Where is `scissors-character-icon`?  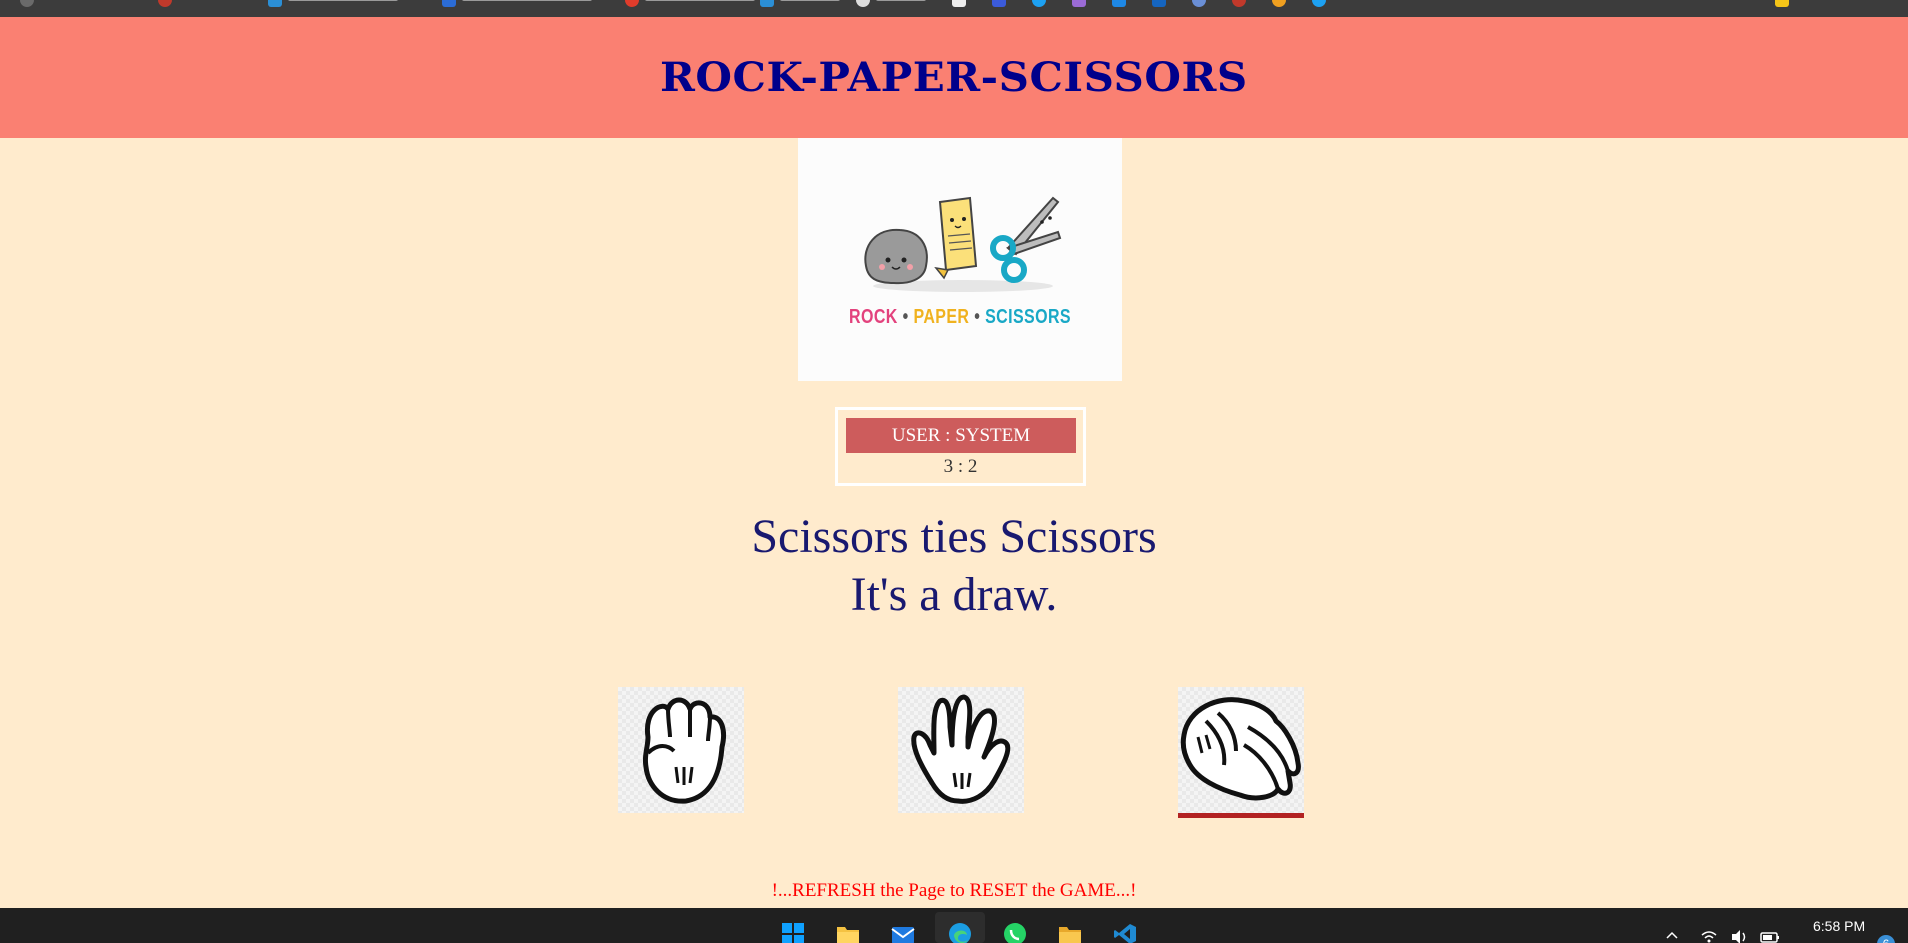 scissors-character-icon is located at coordinates (1026, 239).